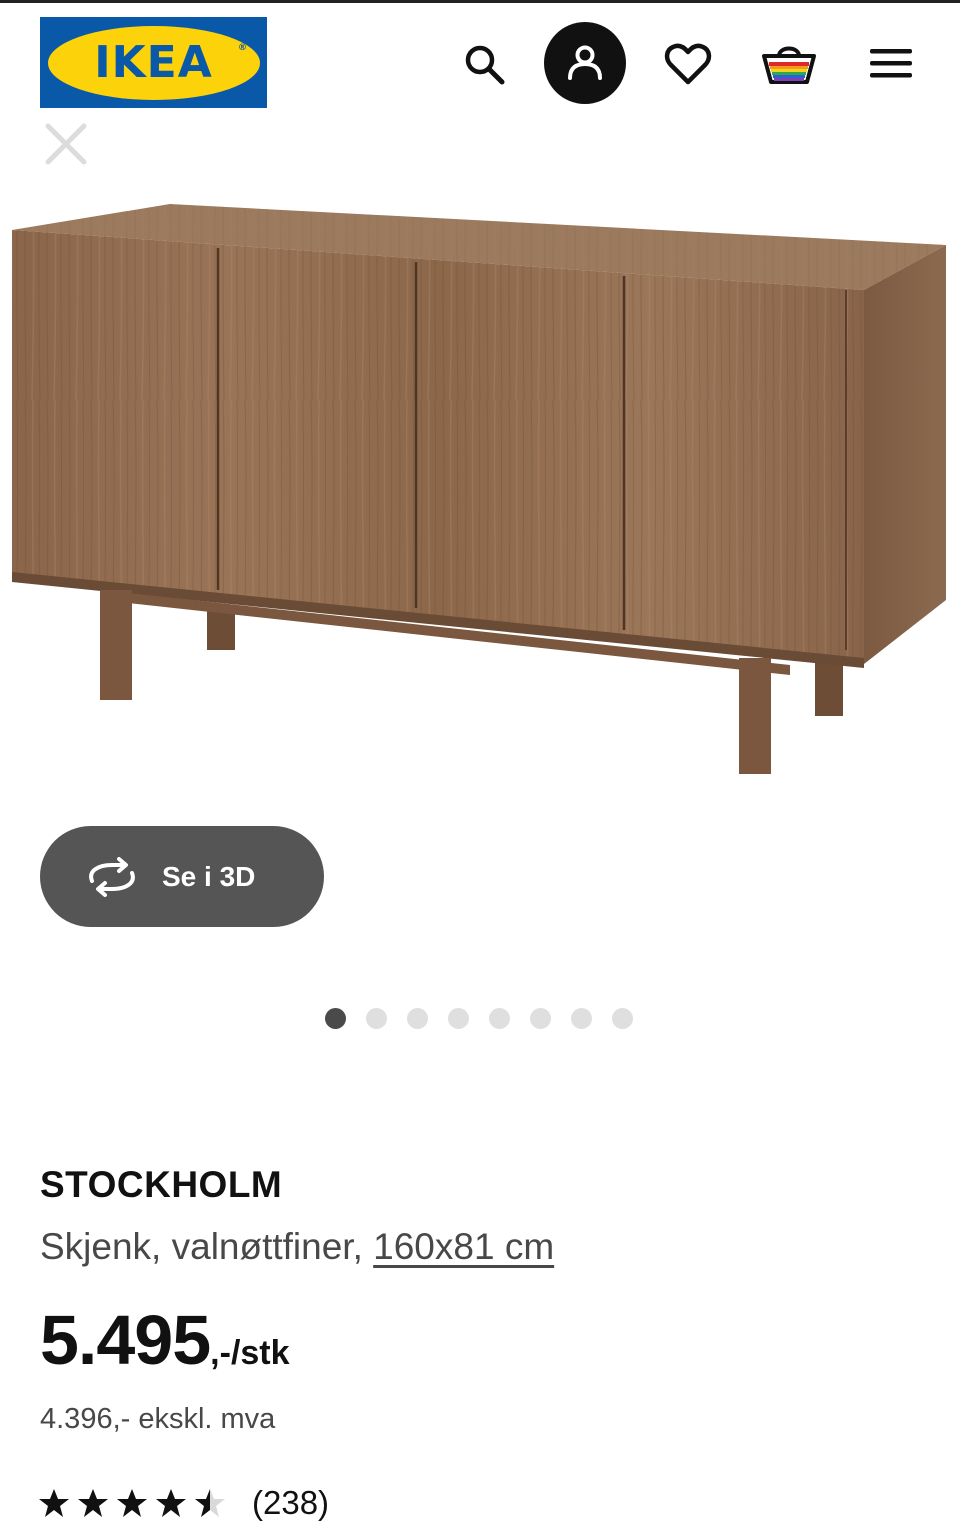  I want to click on basket-icon, so click(789, 64).